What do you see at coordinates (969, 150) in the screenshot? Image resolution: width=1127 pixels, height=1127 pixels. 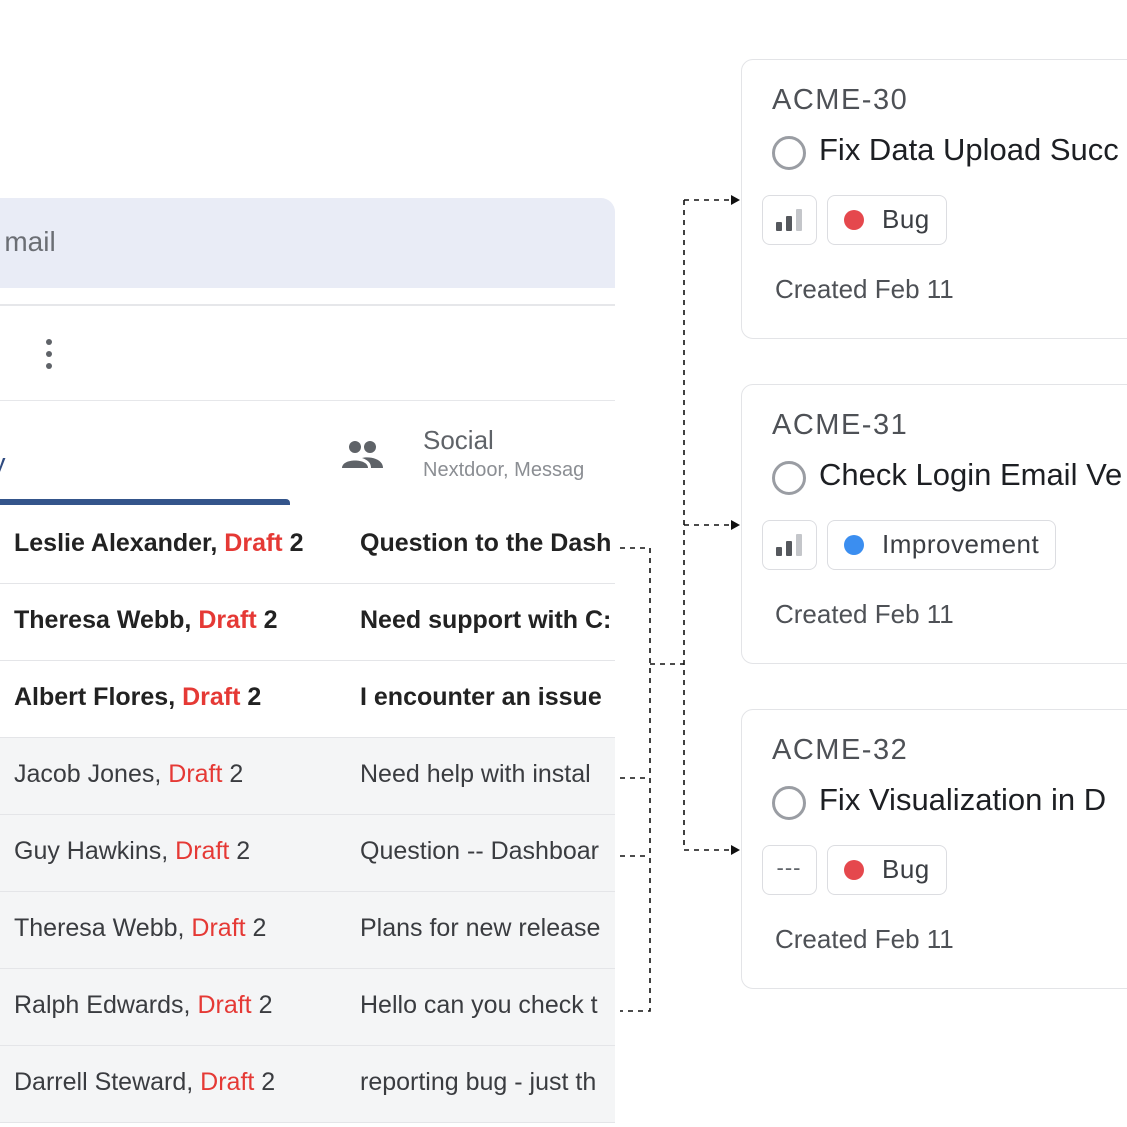 I see `issue-title: Fix Data Upload Succ` at bounding box center [969, 150].